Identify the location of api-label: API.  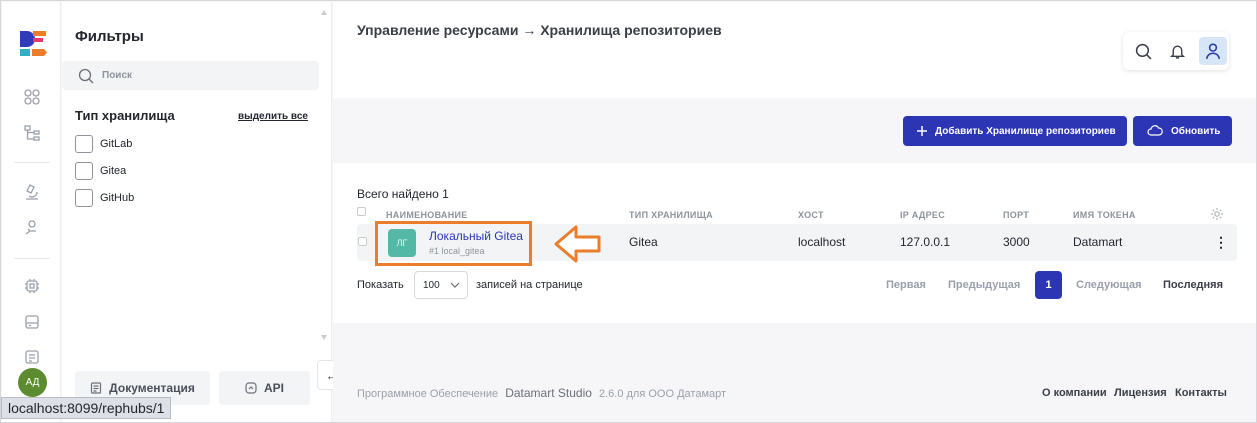
(273, 388).